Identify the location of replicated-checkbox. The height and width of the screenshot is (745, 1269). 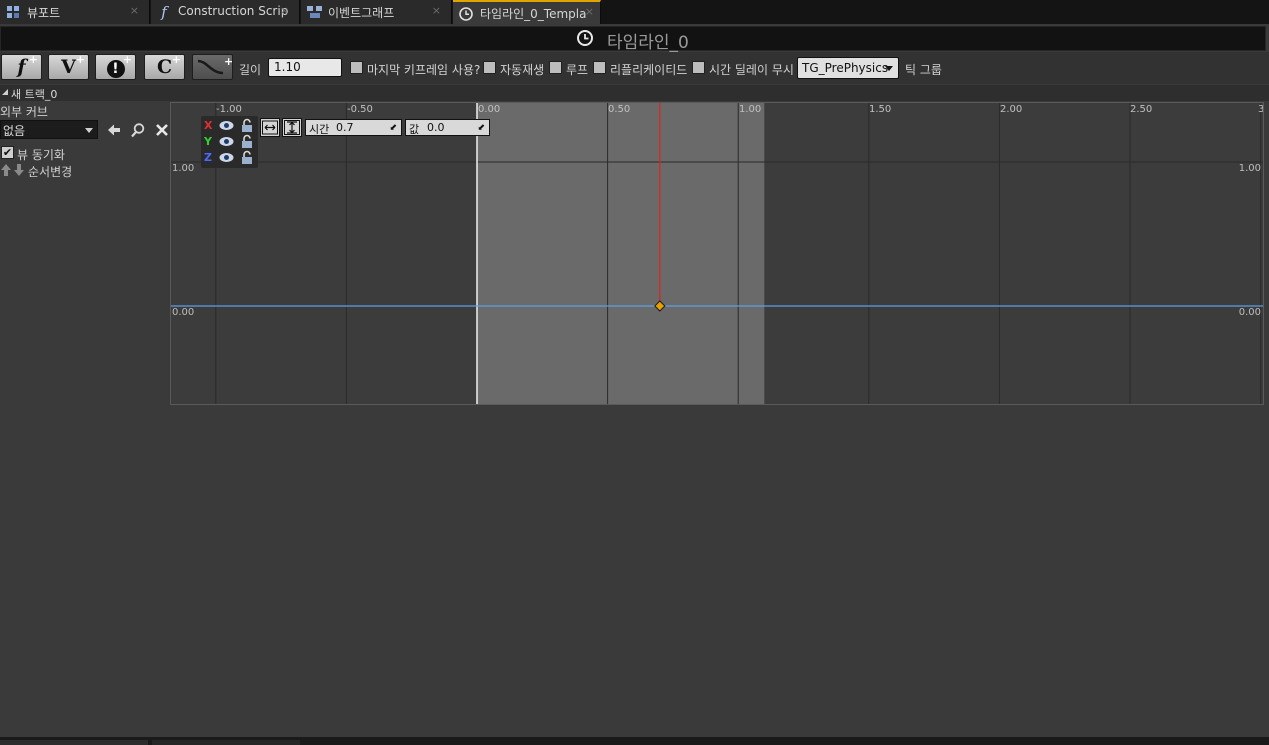
(599, 67).